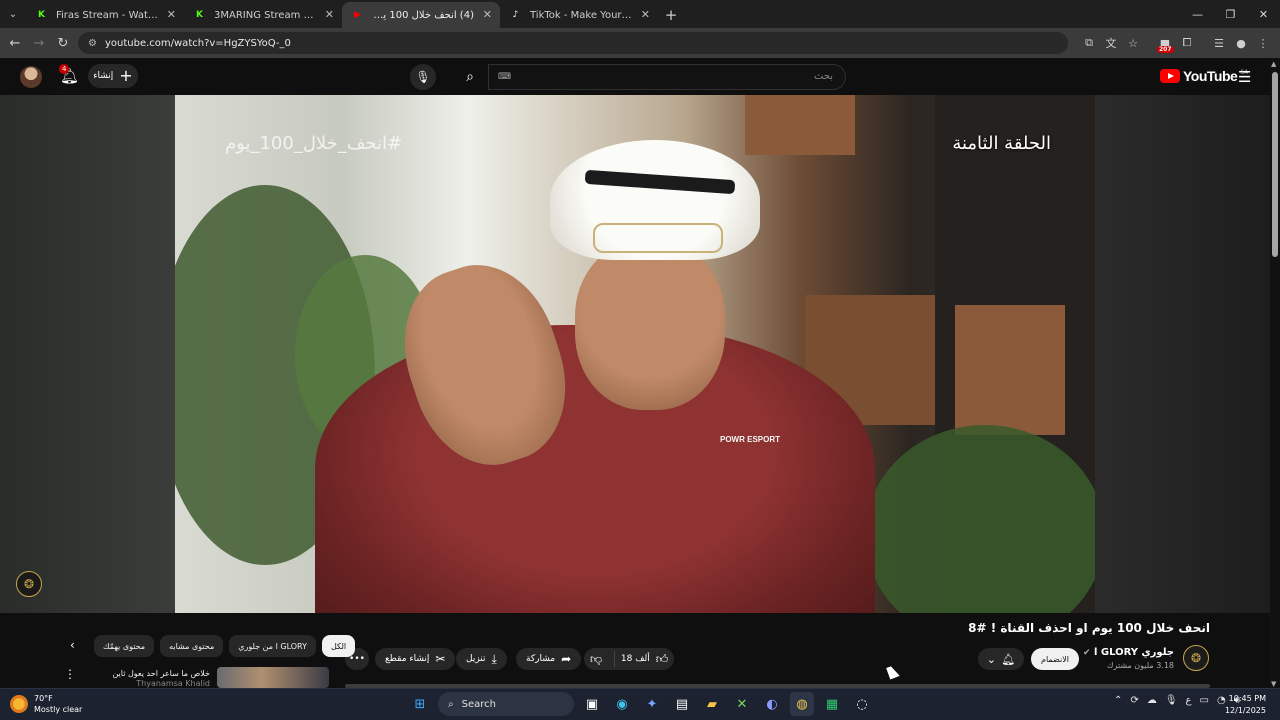 The image size is (1280, 720). Describe the element at coordinates (29, 584) in the screenshot. I see `channel-watermark-icon: ❂` at that location.